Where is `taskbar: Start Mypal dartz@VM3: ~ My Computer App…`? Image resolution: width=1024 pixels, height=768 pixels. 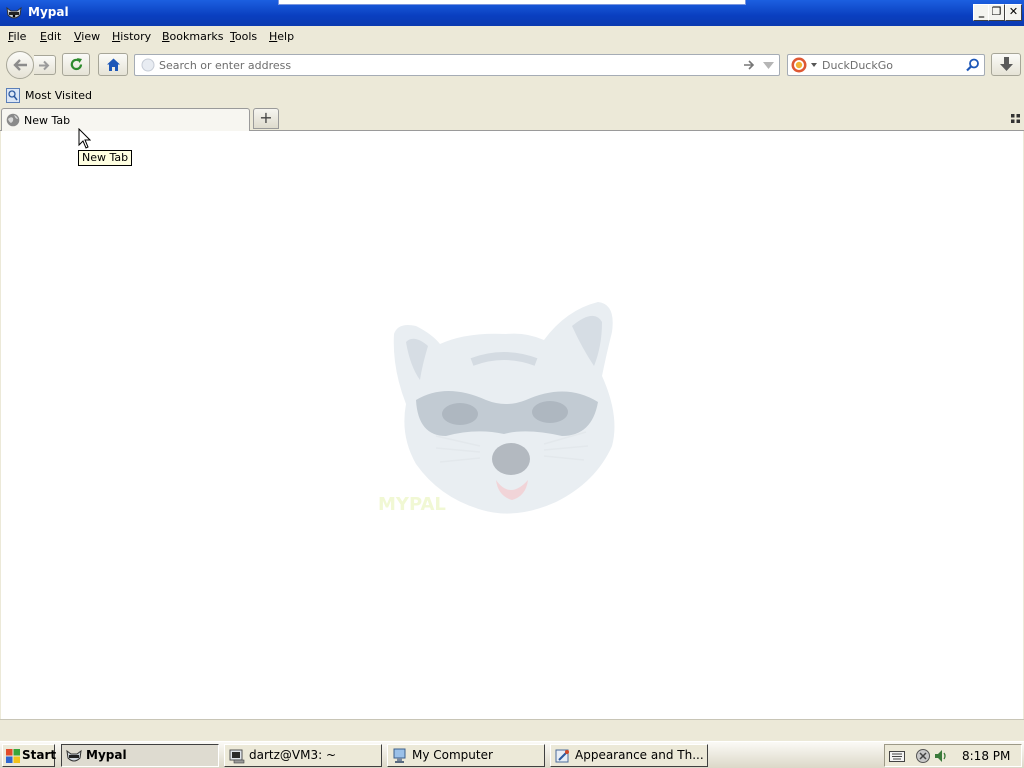 taskbar: Start Mypal dartz@VM3: ~ My Computer App… is located at coordinates (512, 754).